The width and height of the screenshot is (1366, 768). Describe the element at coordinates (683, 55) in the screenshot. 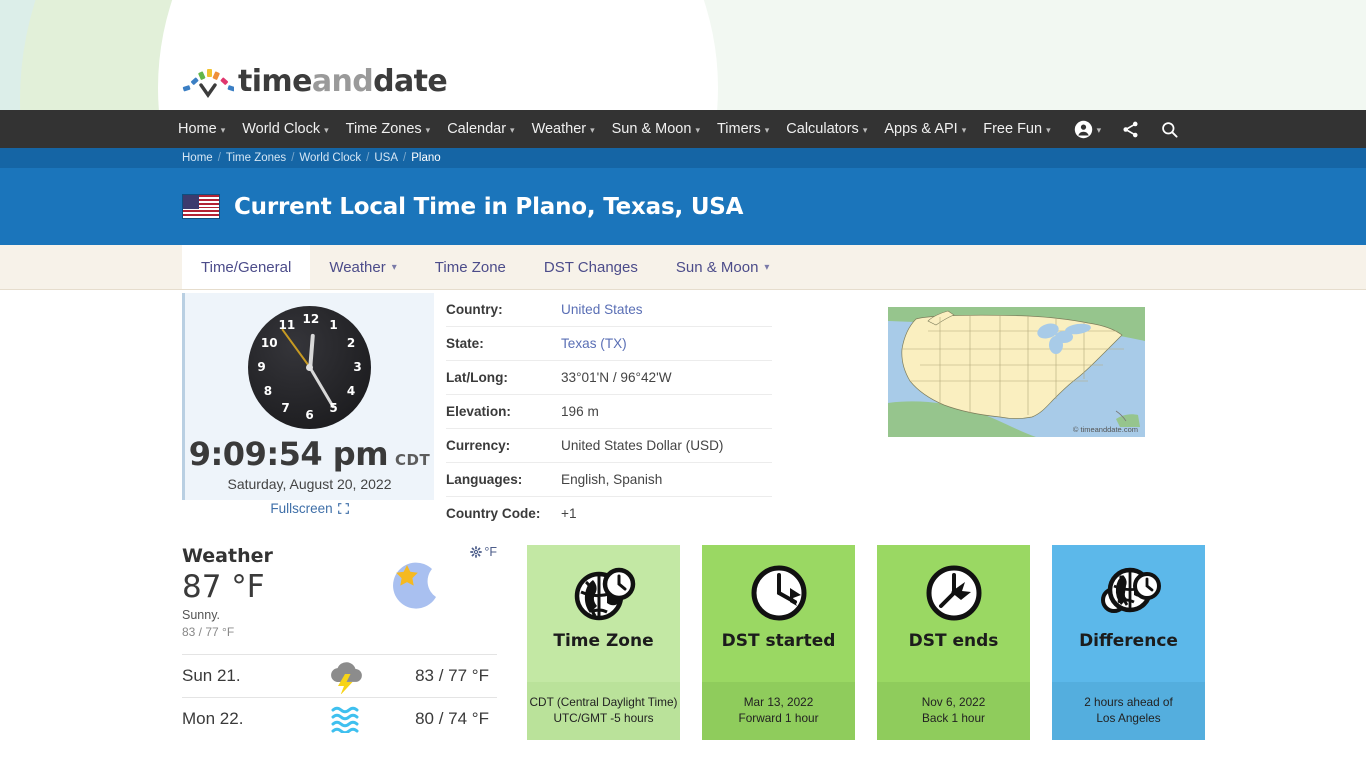

I see `site-banner: timeanddate` at that location.